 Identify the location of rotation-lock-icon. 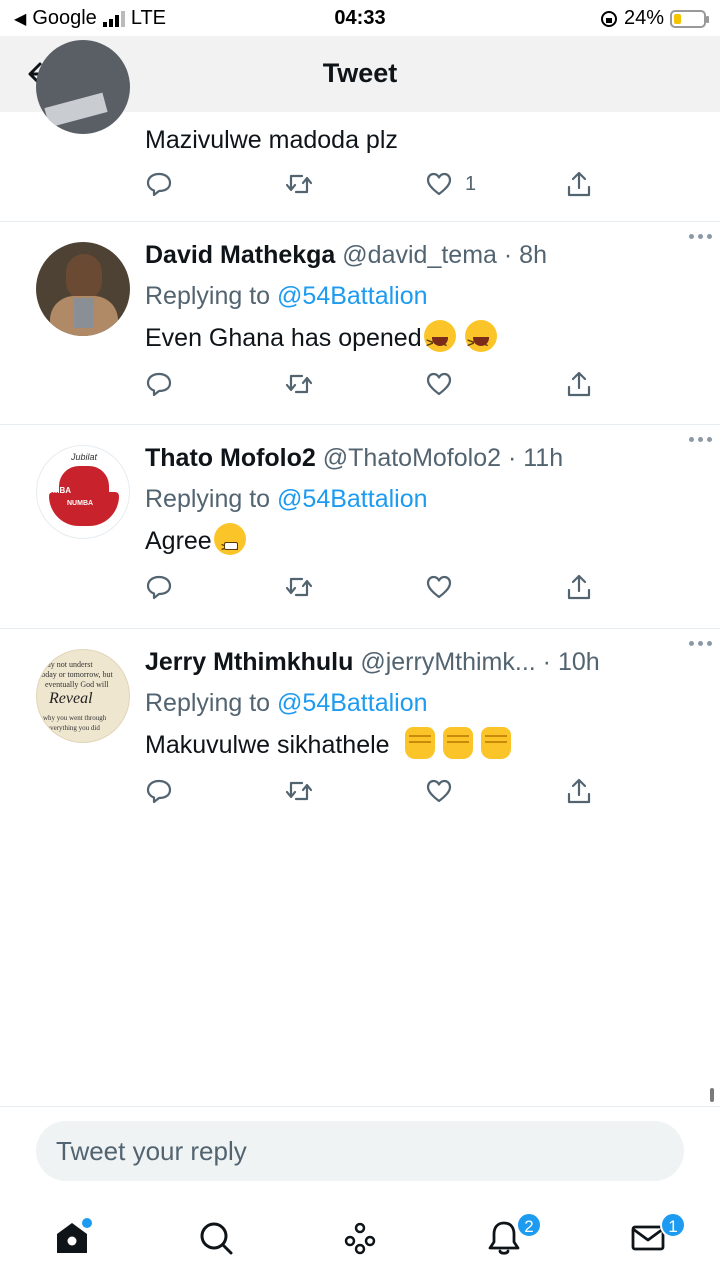
(608, 18).